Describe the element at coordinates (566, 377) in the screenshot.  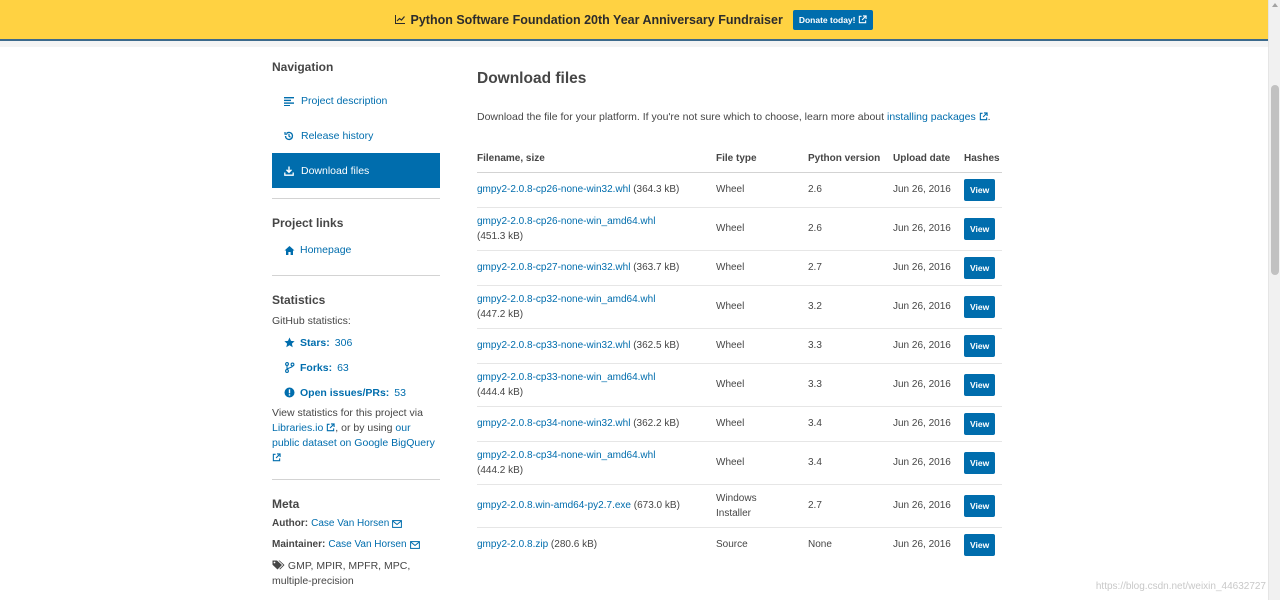
I see `file-link: gmpy2-2.0.8-cp33-none-win_amd64.whl` at that location.